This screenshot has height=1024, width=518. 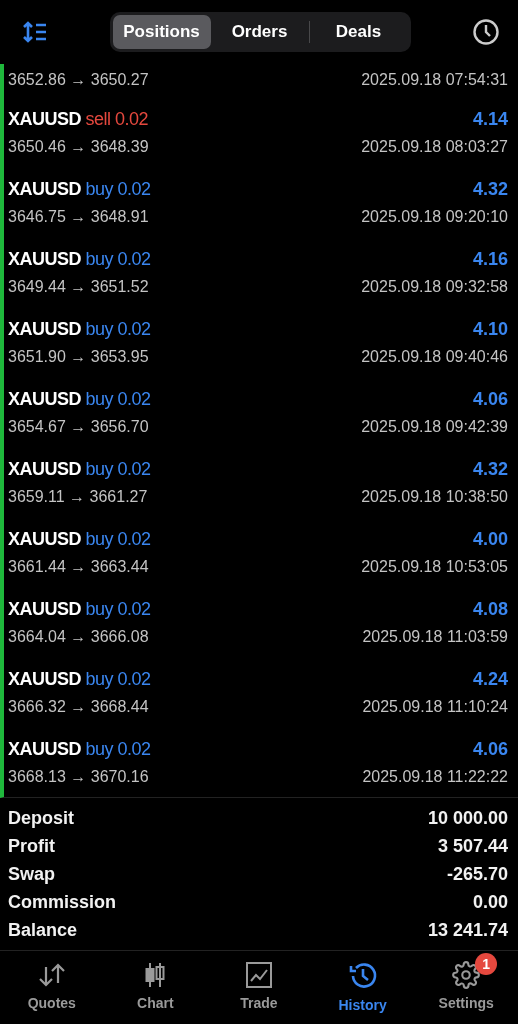 I want to click on summary-label: Balance, so click(x=43, y=930).